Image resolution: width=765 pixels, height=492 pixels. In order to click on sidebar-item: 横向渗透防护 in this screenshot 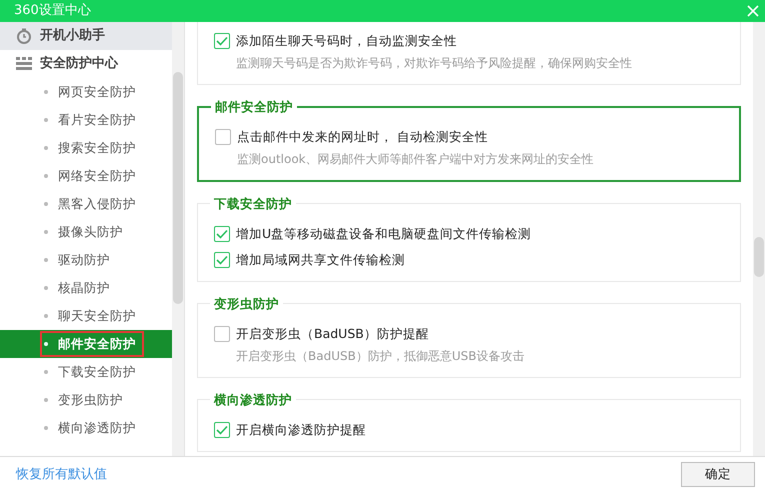, I will do `click(86, 428)`.